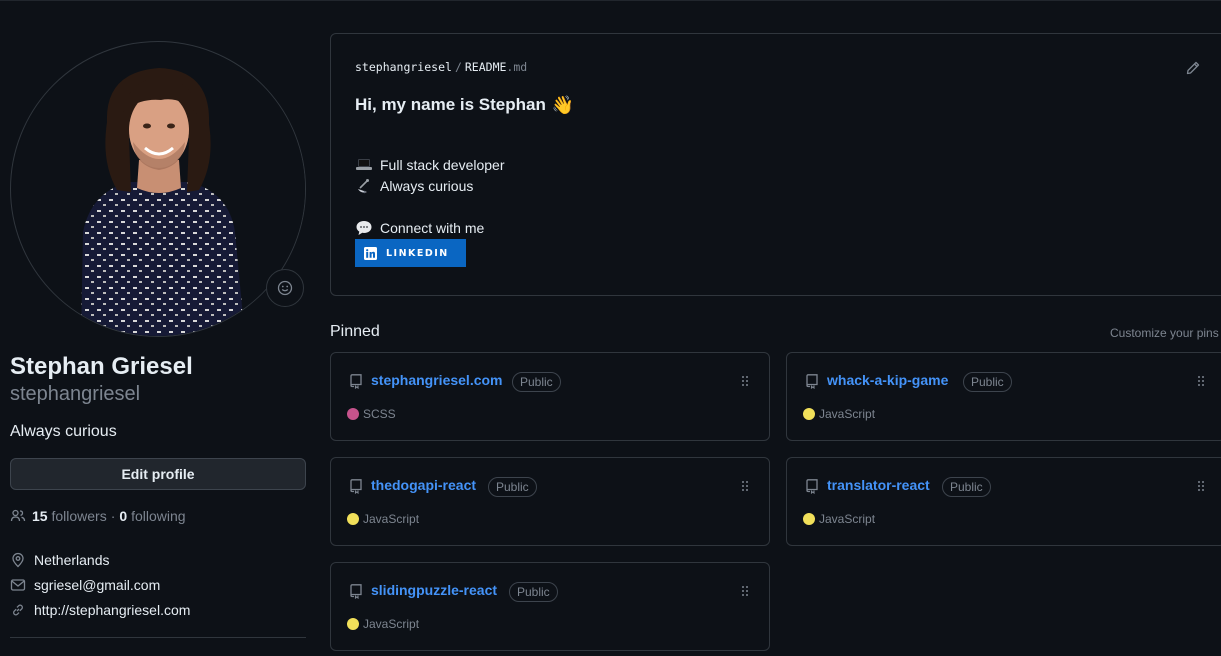 Image resolution: width=1221 pixels, height=656 pixels. What do you see at coordinates (430, 165) in the screenshot?
I see `readme-line-developer: Full stack developer` at bounding box center [430, 165].